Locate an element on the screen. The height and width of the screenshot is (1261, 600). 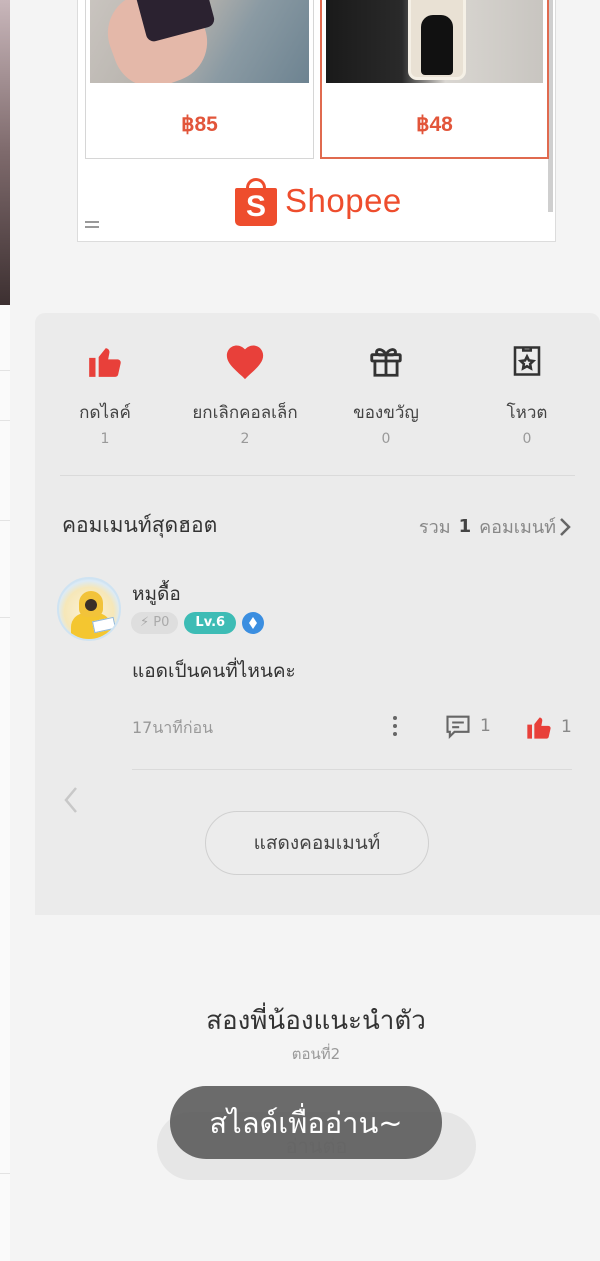
shopee-logo: S Shopee is located at coordinates (318, 201).